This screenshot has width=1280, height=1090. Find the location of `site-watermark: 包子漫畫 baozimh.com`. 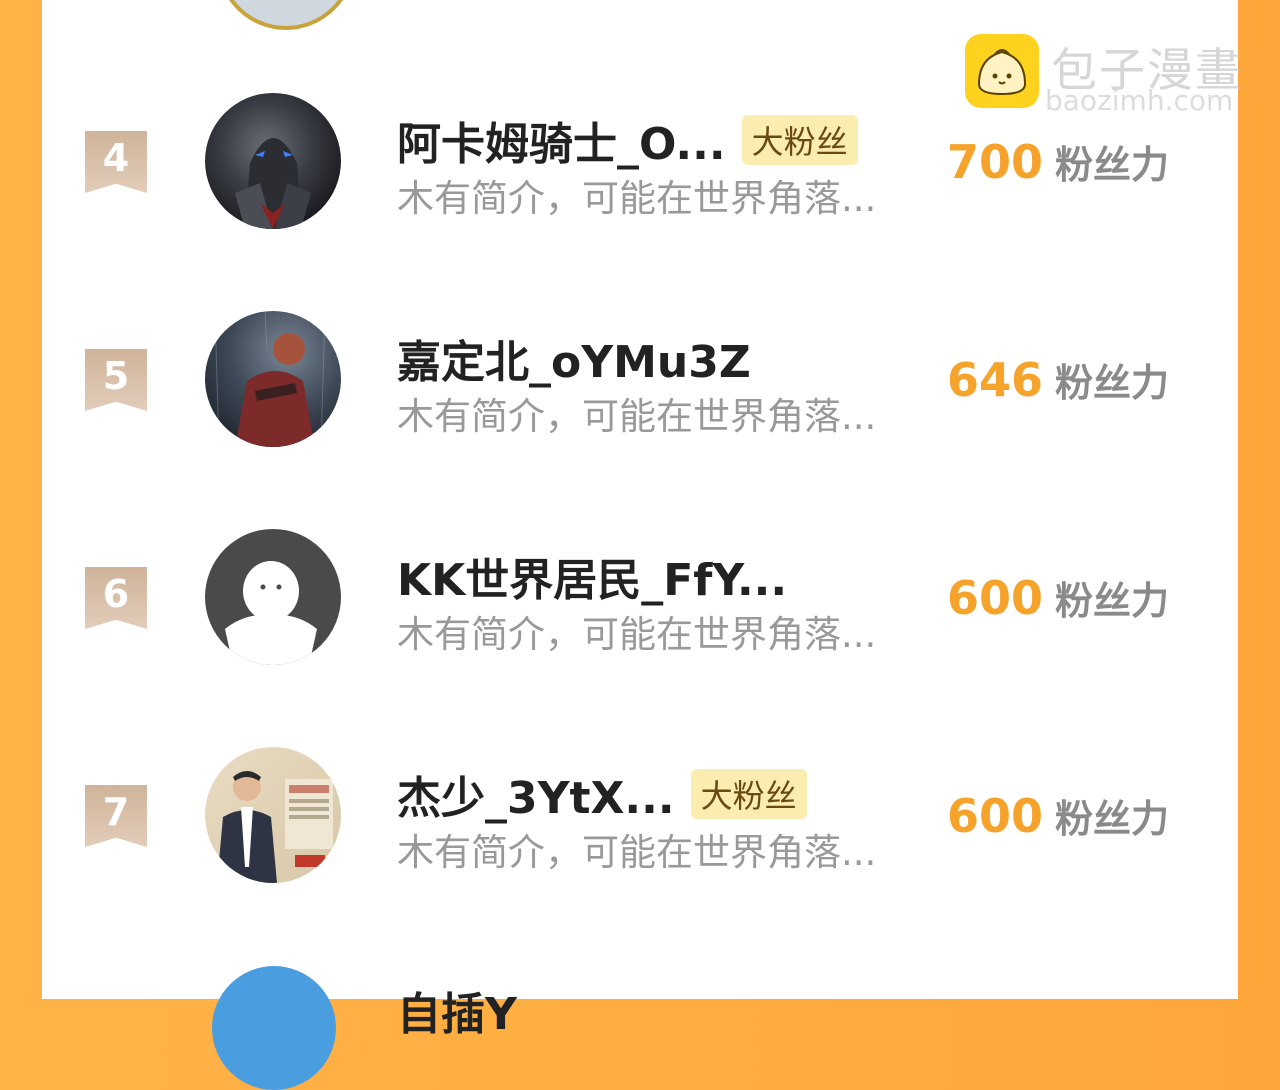

site-watermark: 包子漫畫 baozimh.com is located at coordinates (1115, 75).